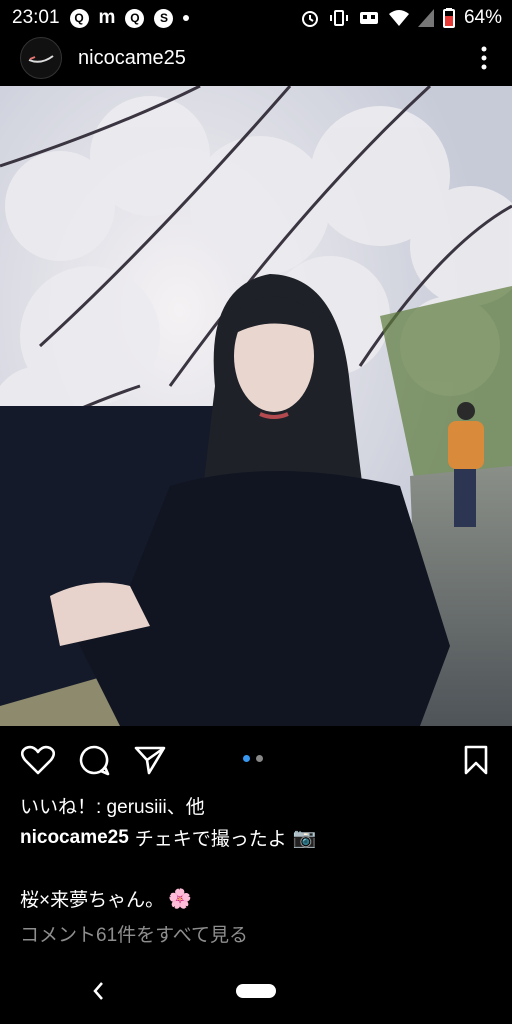 This screenshot has width=512, height=1024. Describe the element at coordinates (256, 58) in the screenshot. I see `post-header: nicocame25` at that location.